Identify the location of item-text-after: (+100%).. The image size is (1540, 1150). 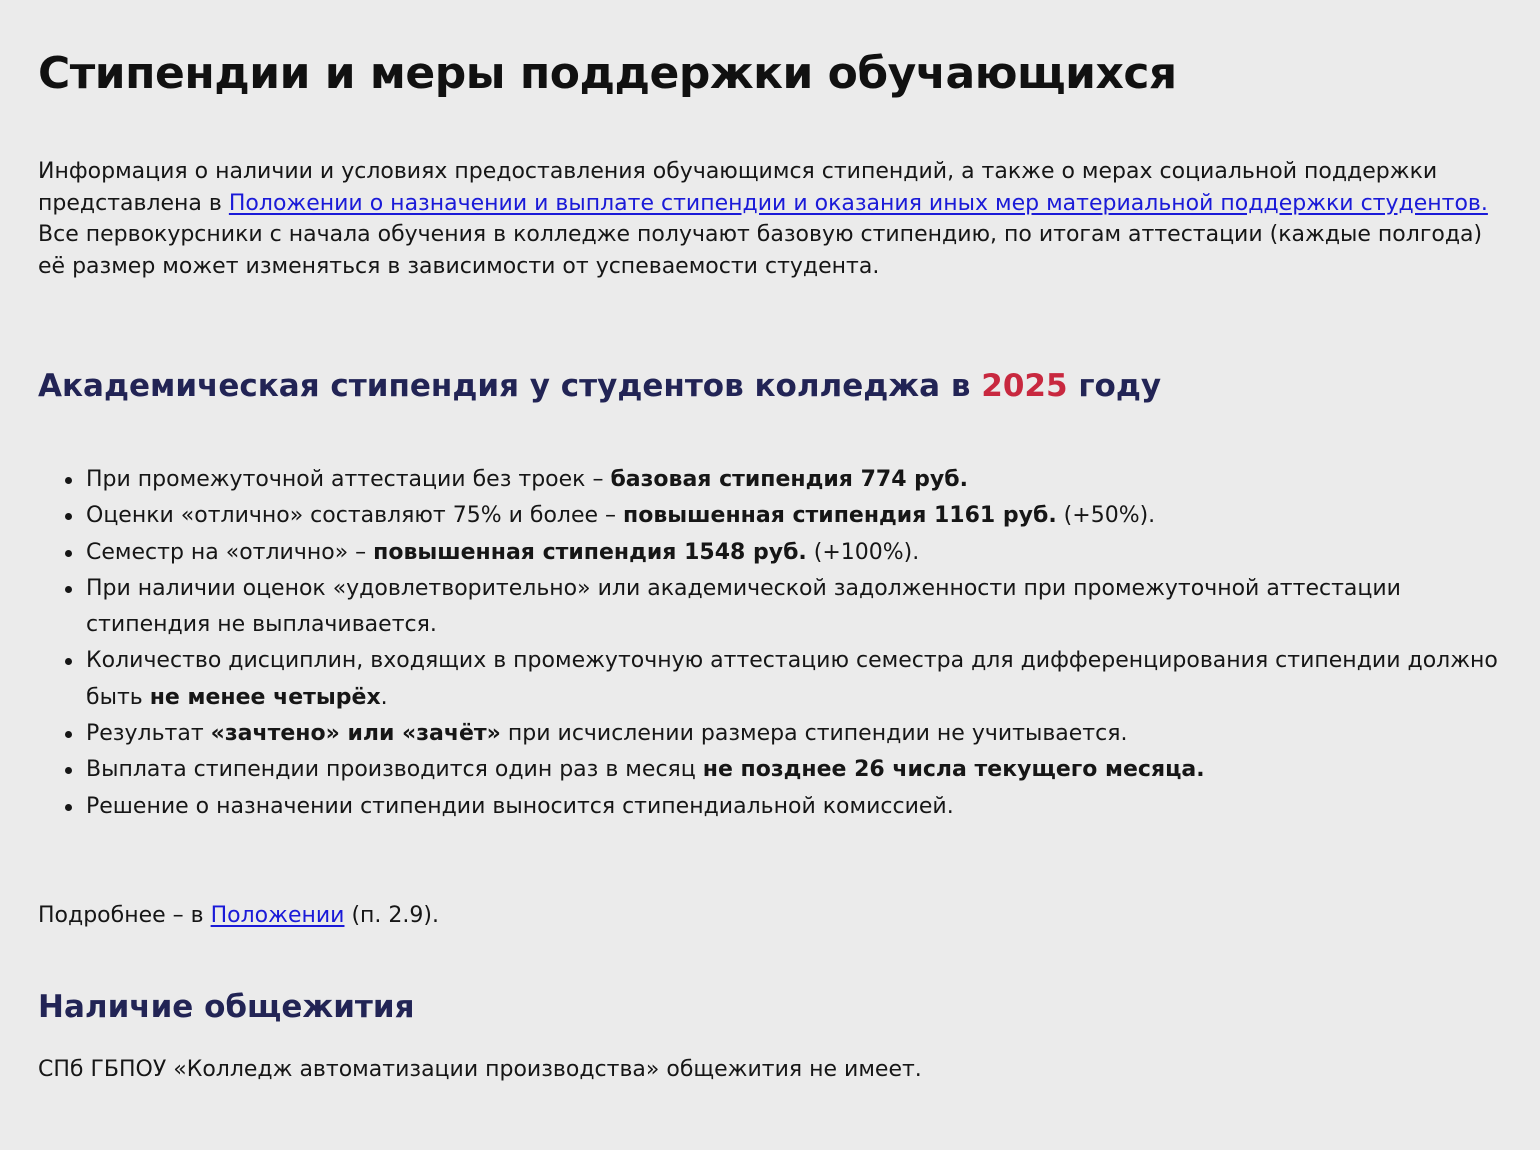
(863, 552).